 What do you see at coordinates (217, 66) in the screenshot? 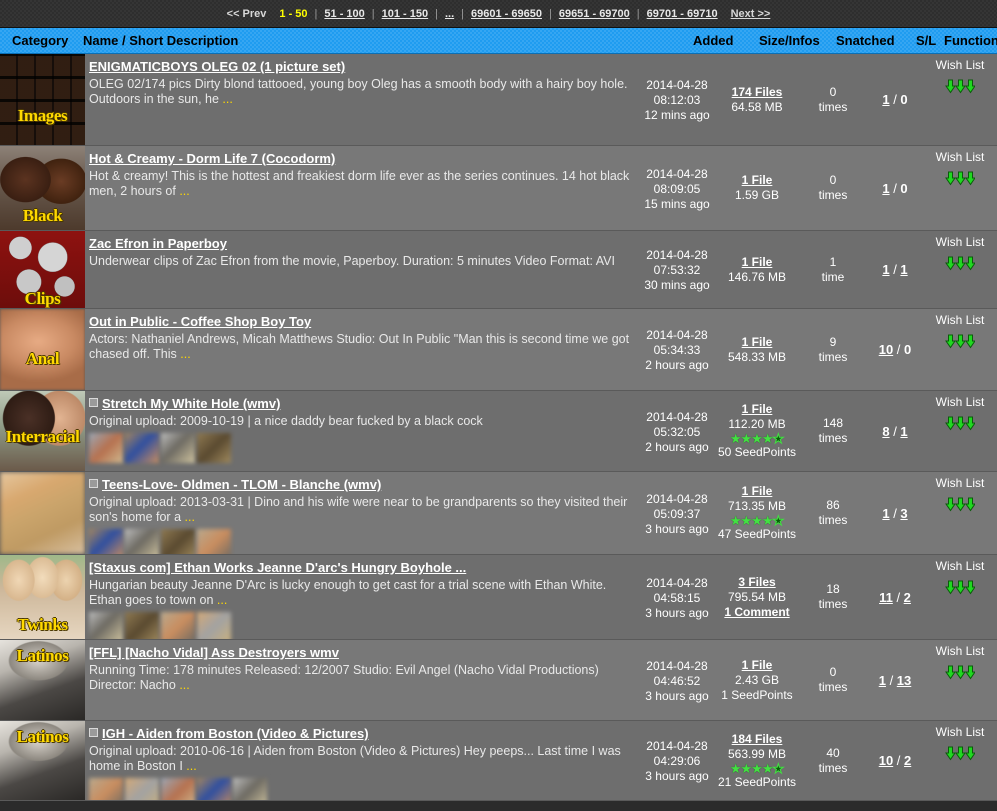
I see `torrent-title-link: ENIGMATICBOYS OLEG 02 (1 picture set)` at bounding box center [217, 66].